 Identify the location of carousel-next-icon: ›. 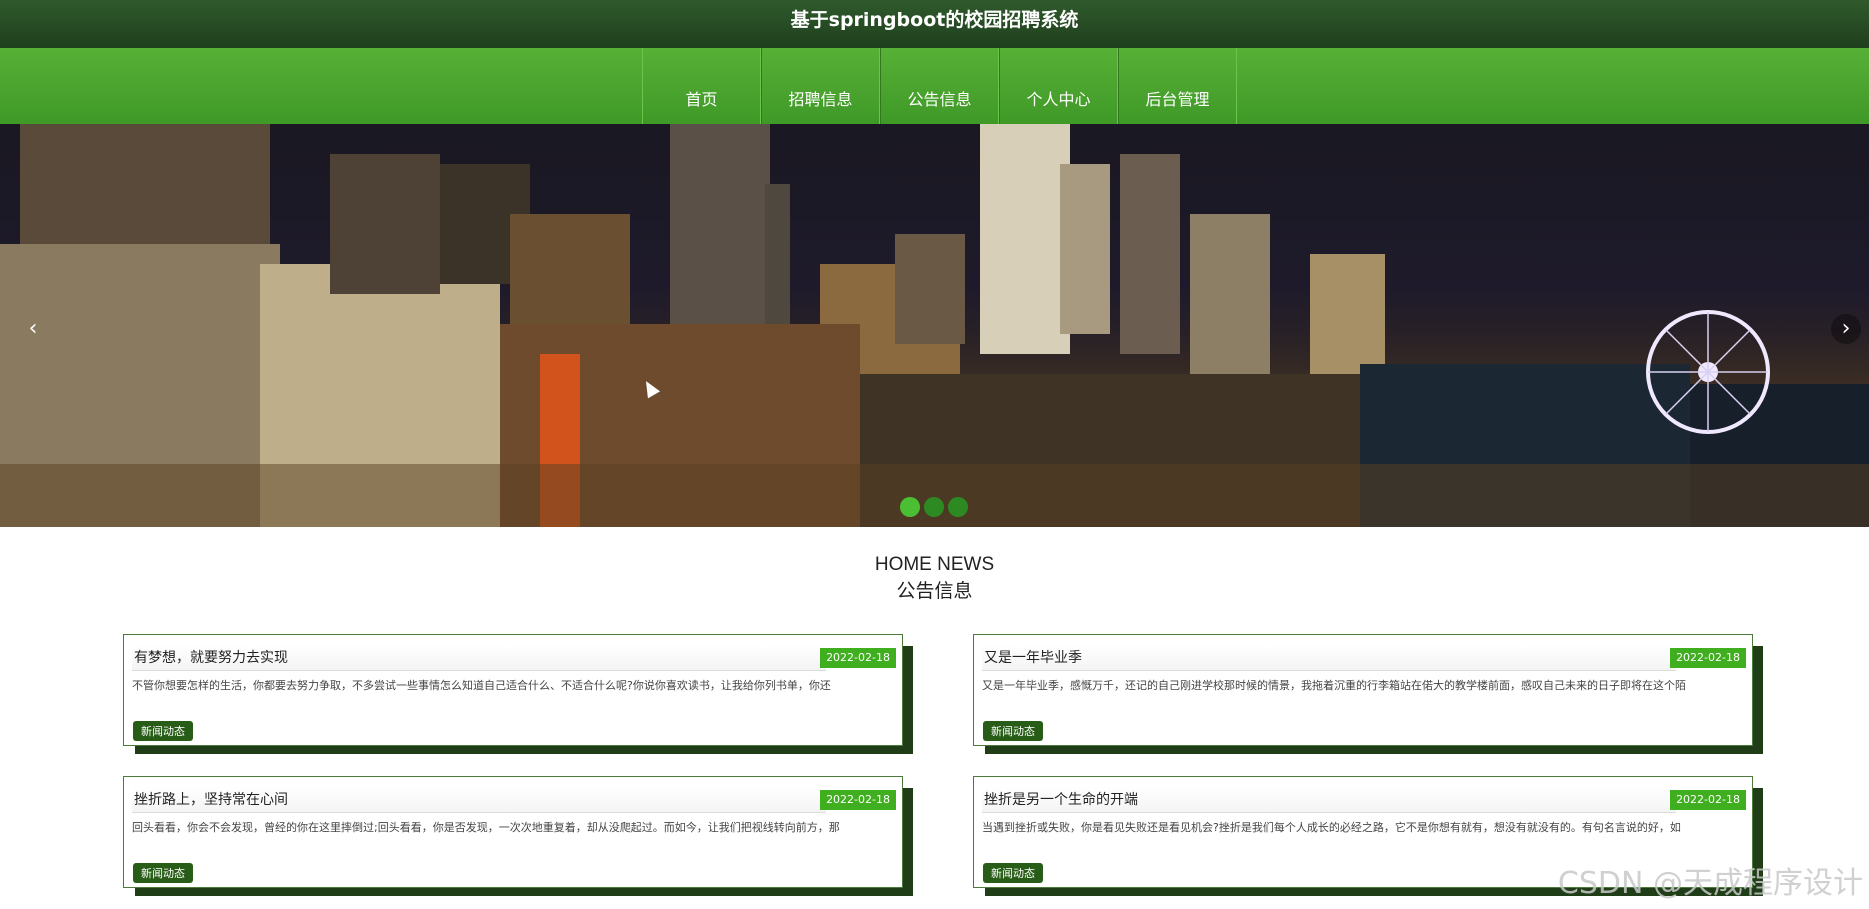
(1846, 329).